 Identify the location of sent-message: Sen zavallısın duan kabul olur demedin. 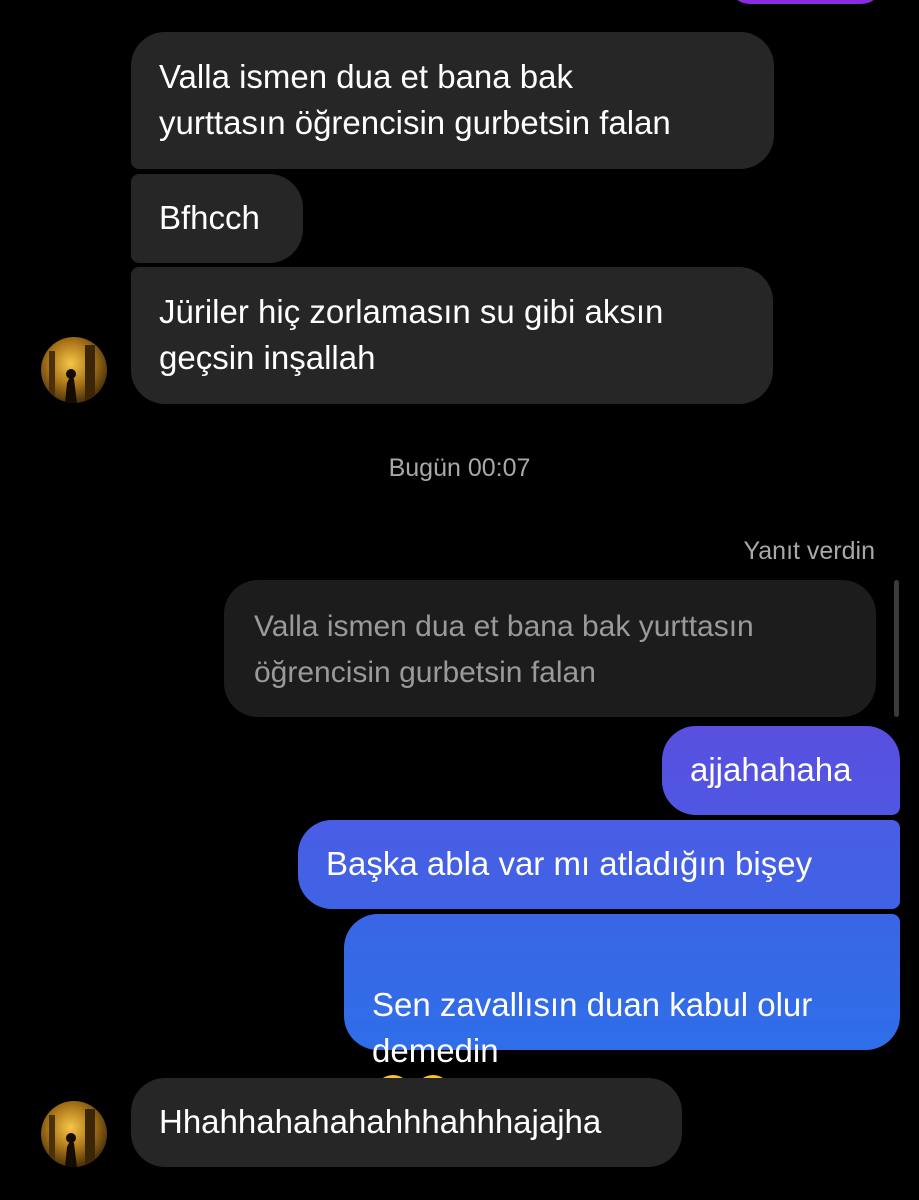
(622, 1013).